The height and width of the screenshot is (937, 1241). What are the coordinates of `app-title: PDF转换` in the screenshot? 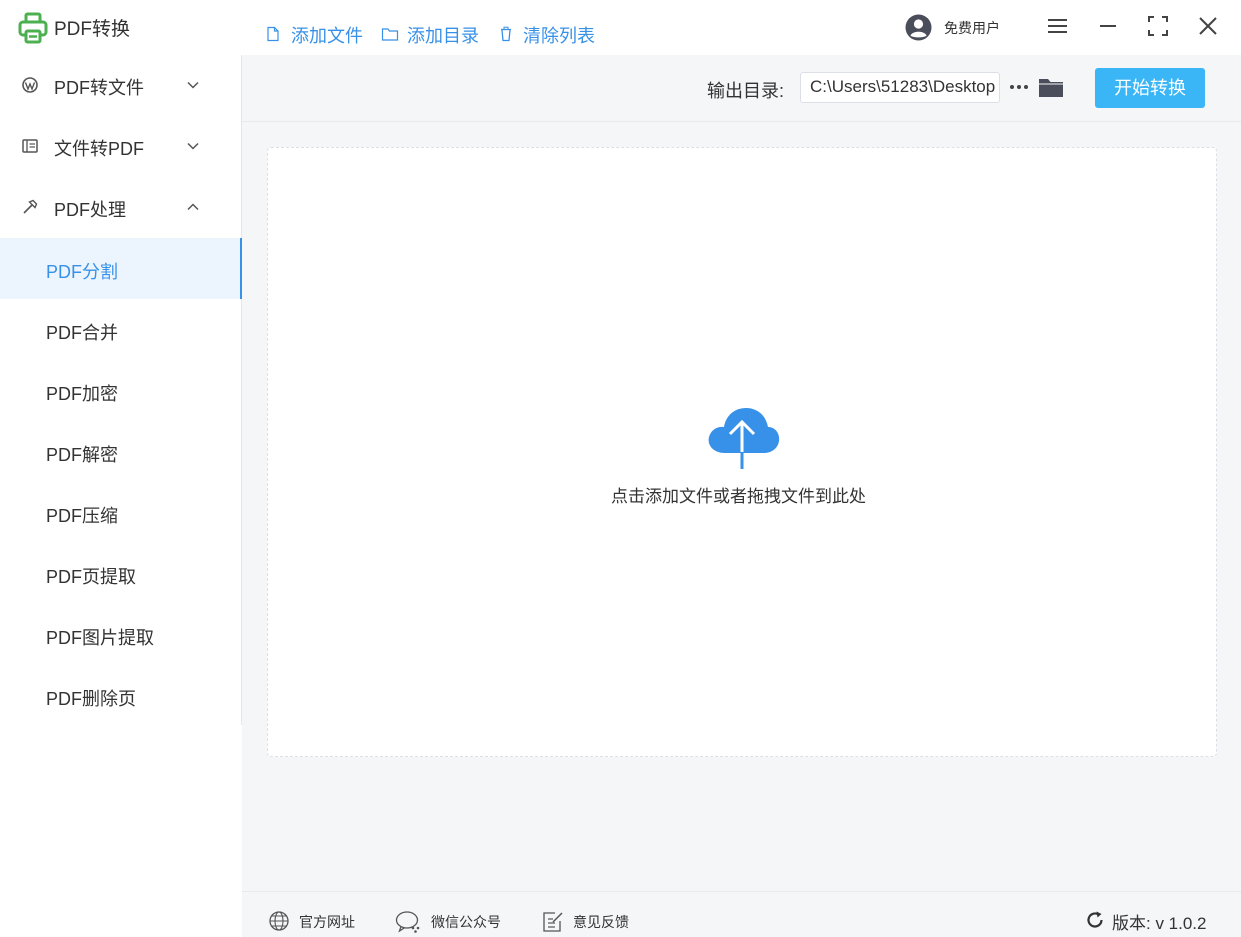 It's located at (92, 29).